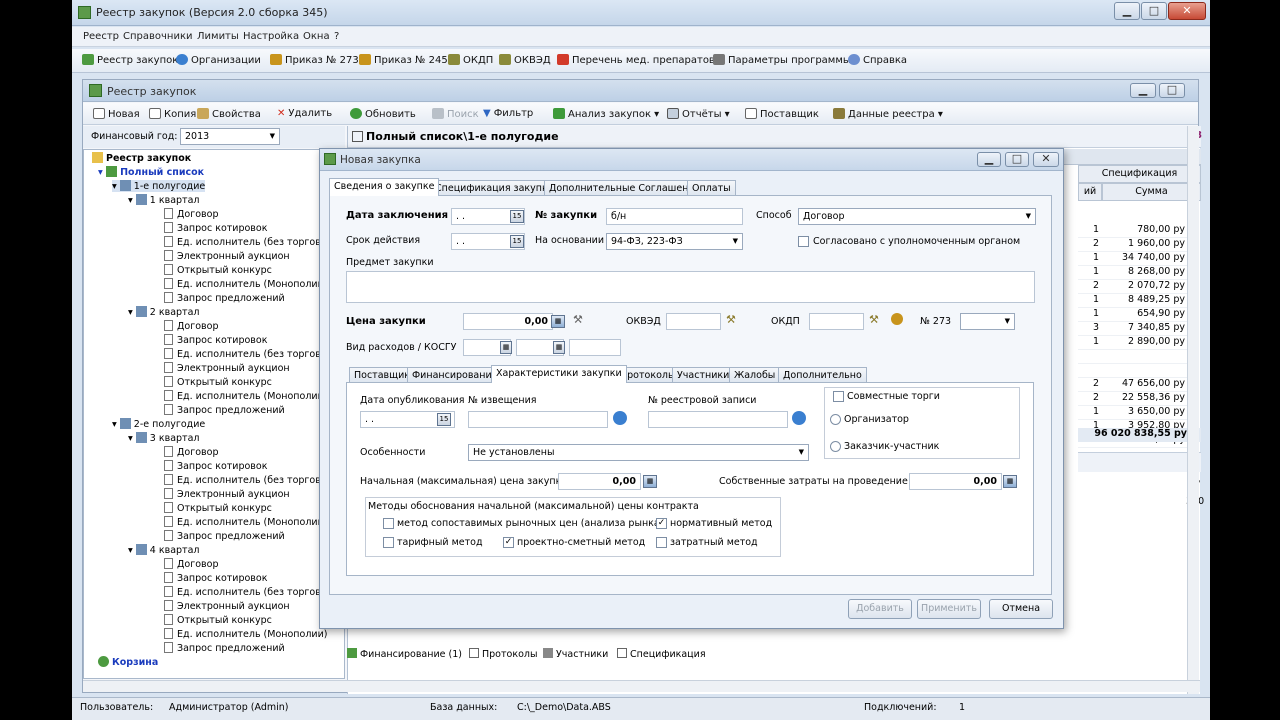 This screenshot has width=1280, height=720. I want to click on tree-q4: ▾ 4 квартал, so click(163, 550).